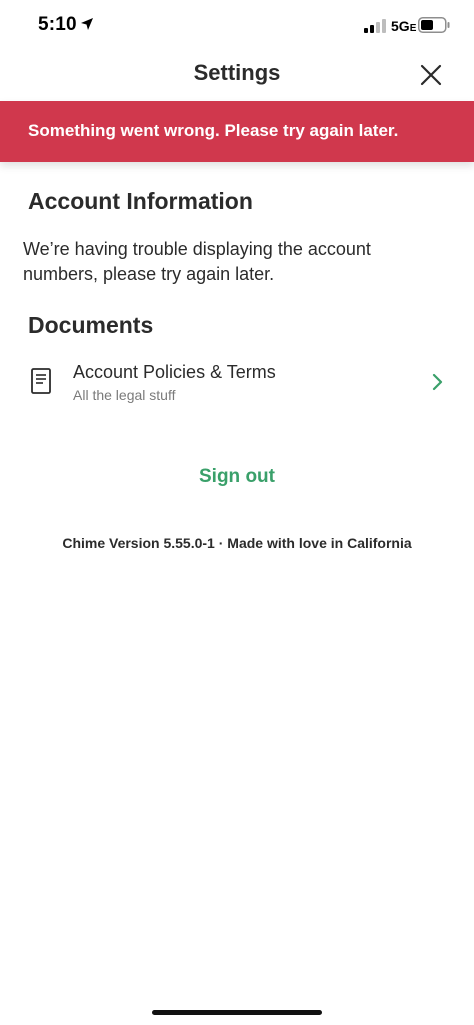  I want to click on close-button, so click(431, 75).